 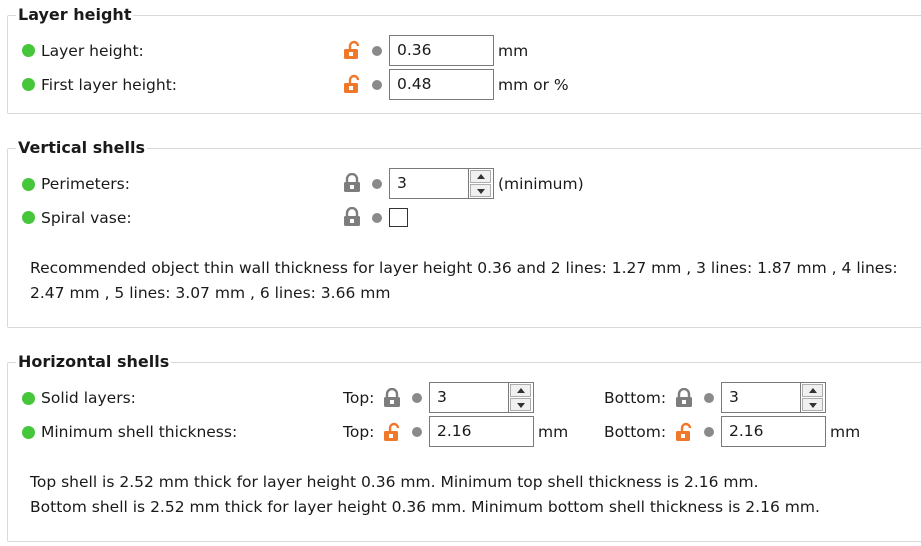 What do you see at coordinates (469, 397) in the screenshot?
I see `solid-top-input: 3` at bounding box center [469, 397].